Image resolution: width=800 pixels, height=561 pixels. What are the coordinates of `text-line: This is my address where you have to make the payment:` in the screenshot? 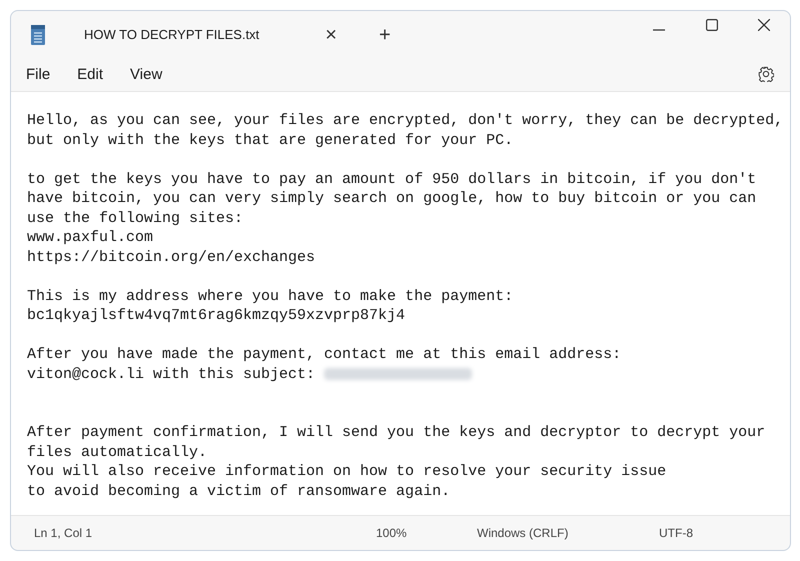 It's located at (270, 296).